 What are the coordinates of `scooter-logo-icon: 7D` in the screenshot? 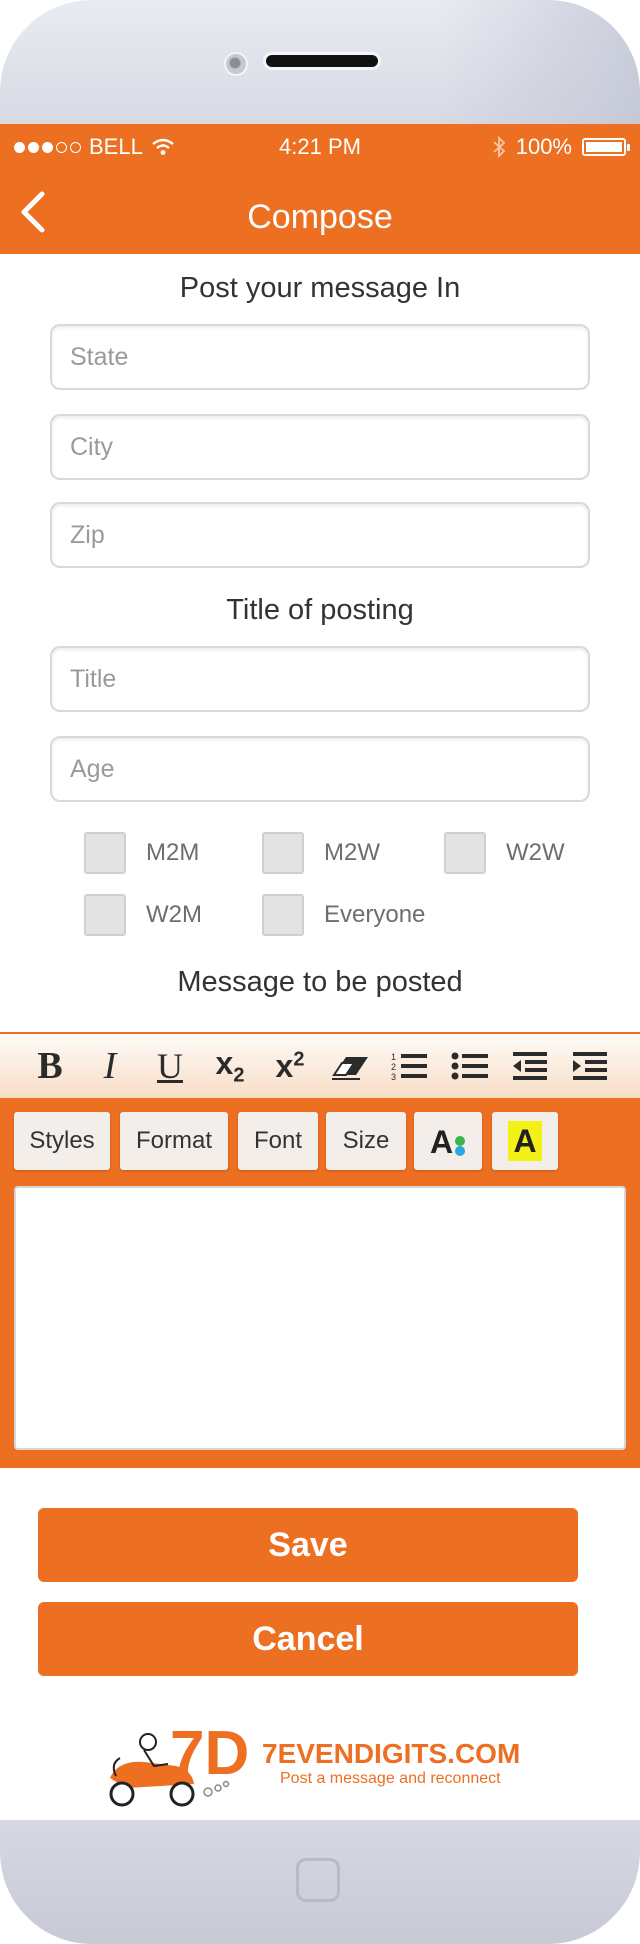 It's located at (179, 1763).